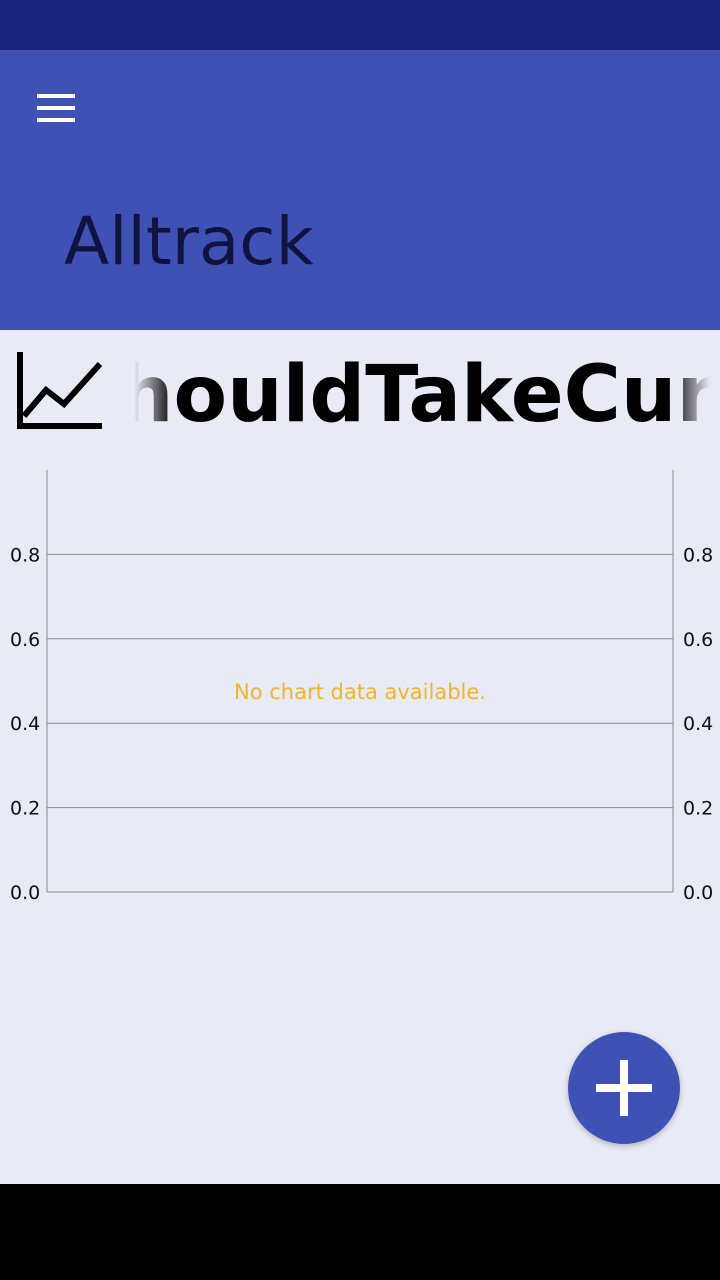 Image resolution: width=720 pixels, height=1280 pixels. I want to click on menu-icon, so click(56, 108).